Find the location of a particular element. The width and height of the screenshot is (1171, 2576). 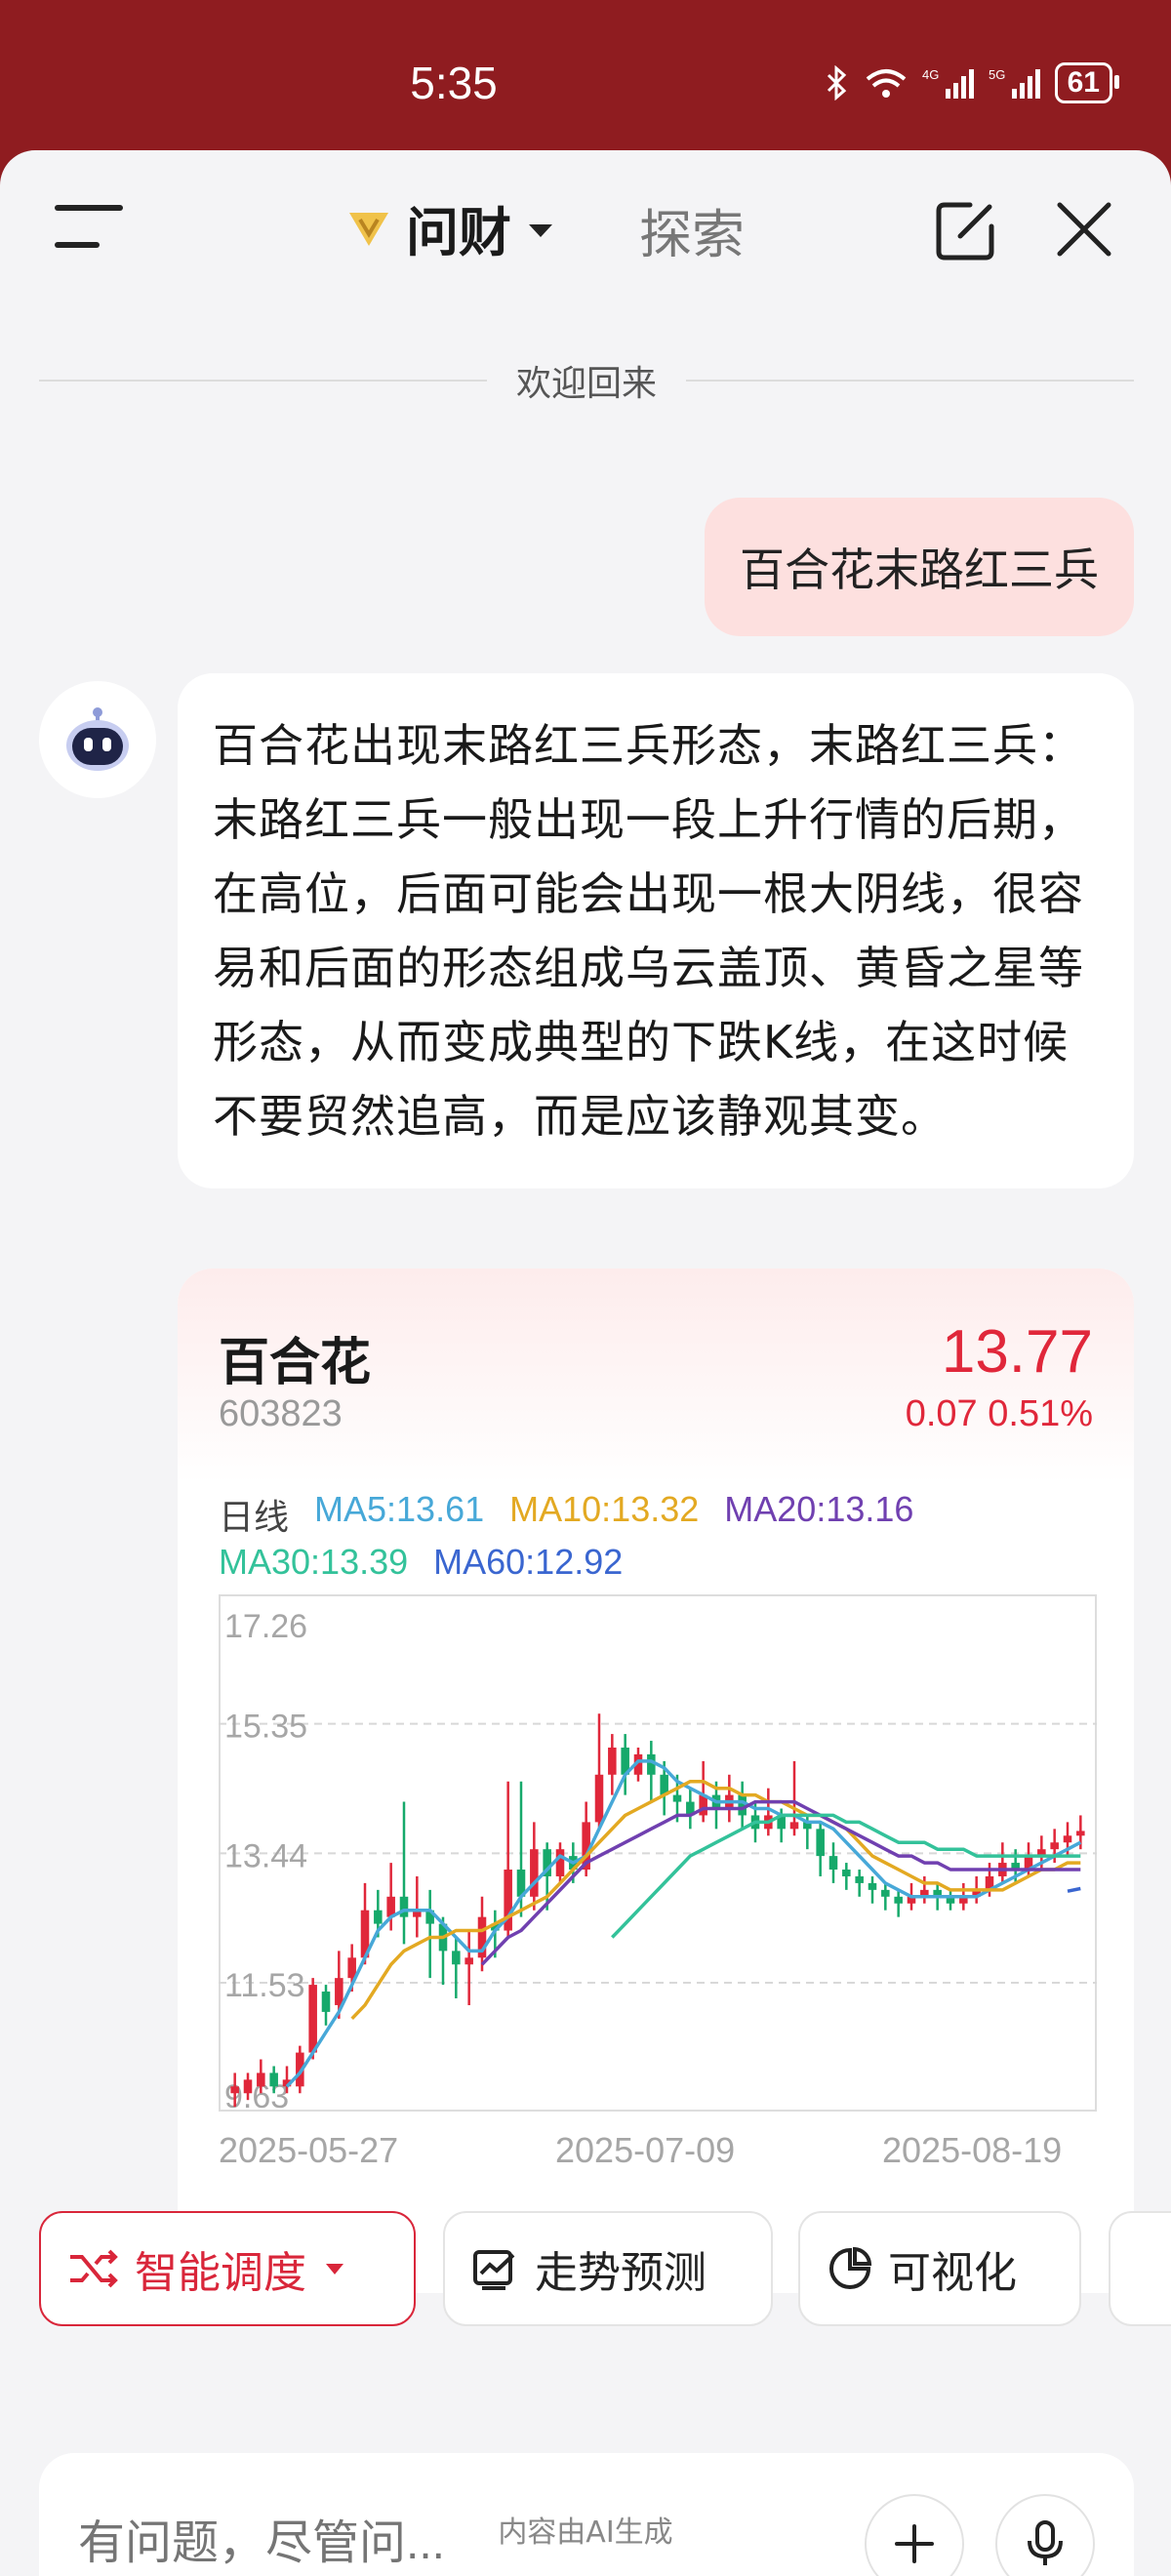

ma-line-ma5 is located at coordinates (683, 1923).